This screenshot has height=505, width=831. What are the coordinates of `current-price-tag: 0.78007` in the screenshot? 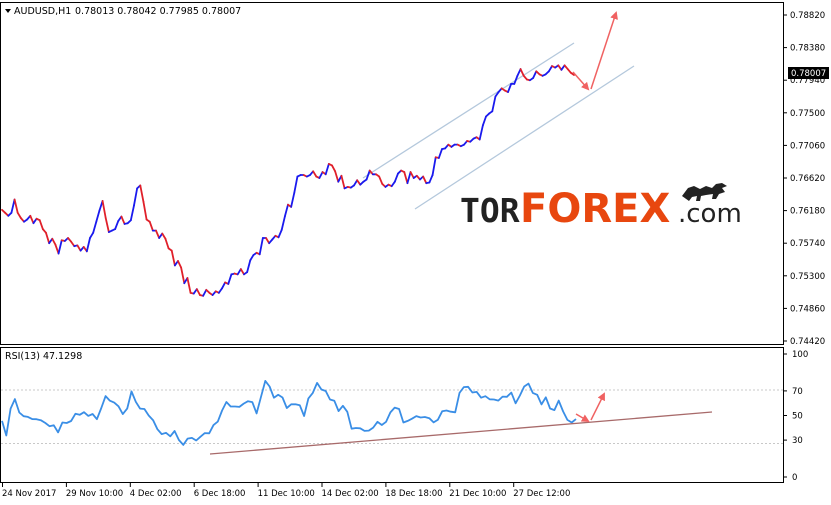 It's located at (808, 73).